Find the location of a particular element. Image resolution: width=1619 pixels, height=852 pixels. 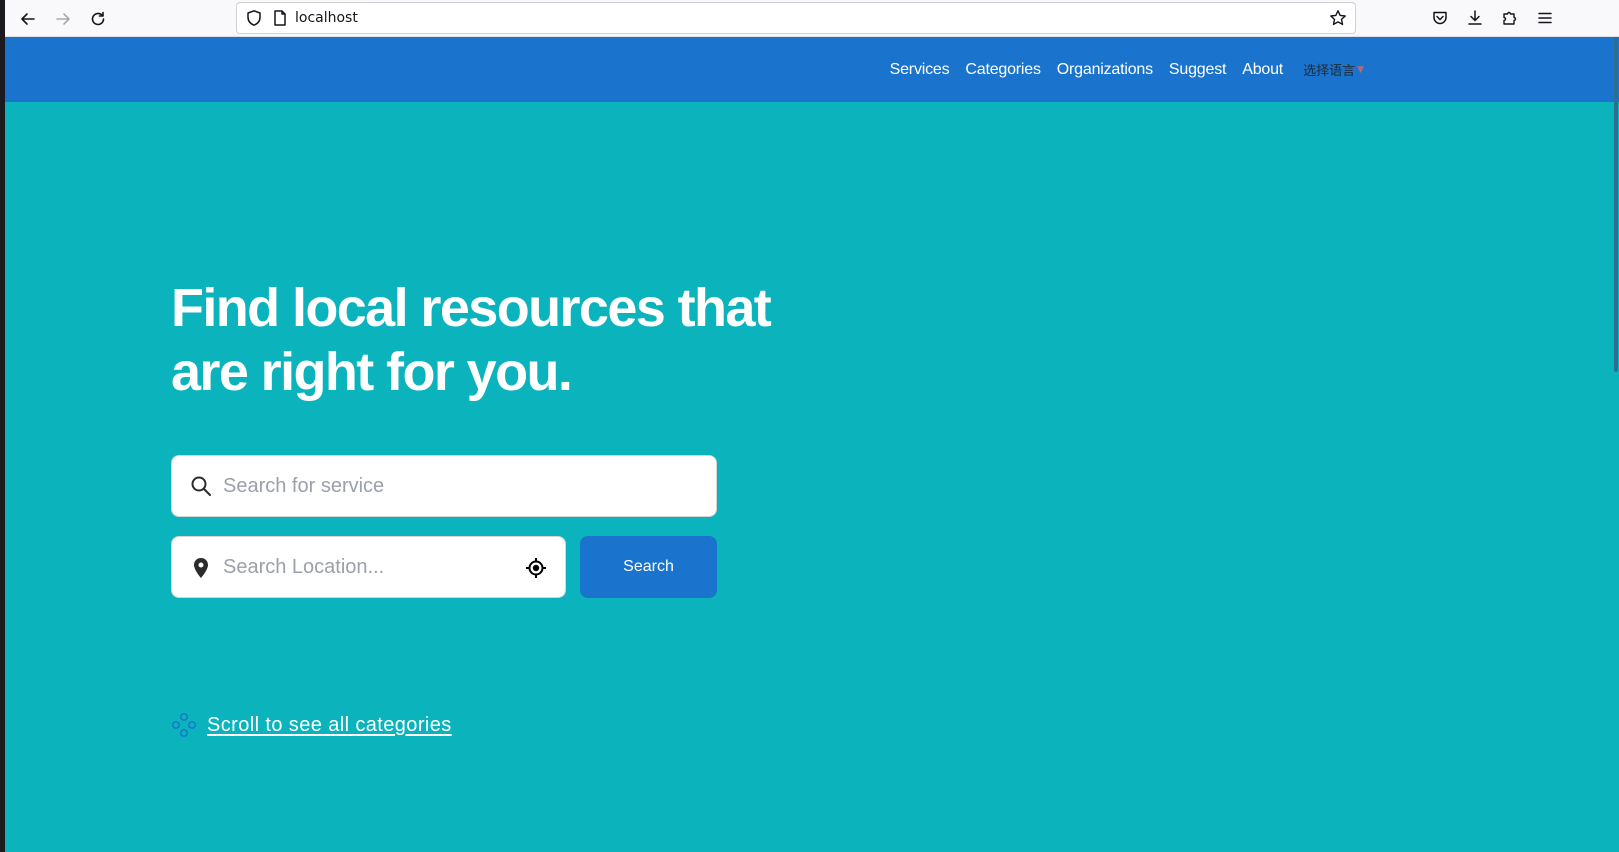

address-bar: localhost is located at coordinates (796, 18).